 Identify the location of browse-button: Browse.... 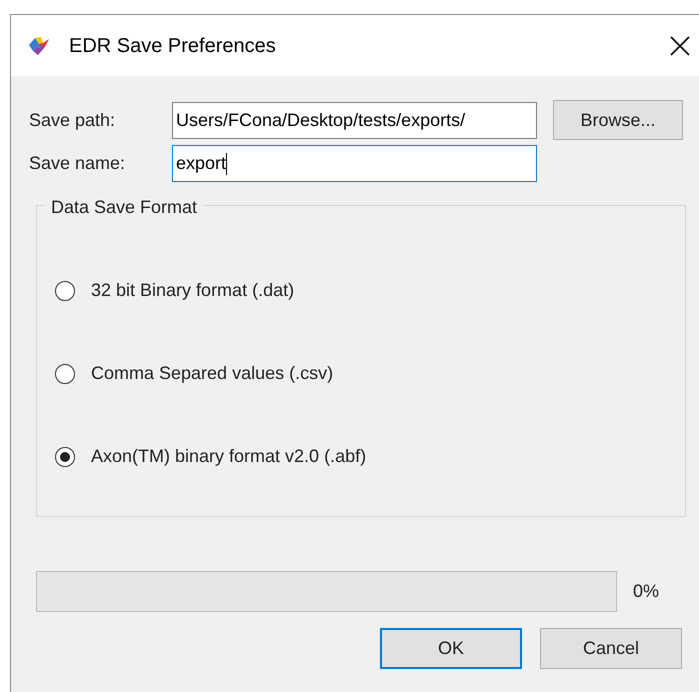
(618, 120).